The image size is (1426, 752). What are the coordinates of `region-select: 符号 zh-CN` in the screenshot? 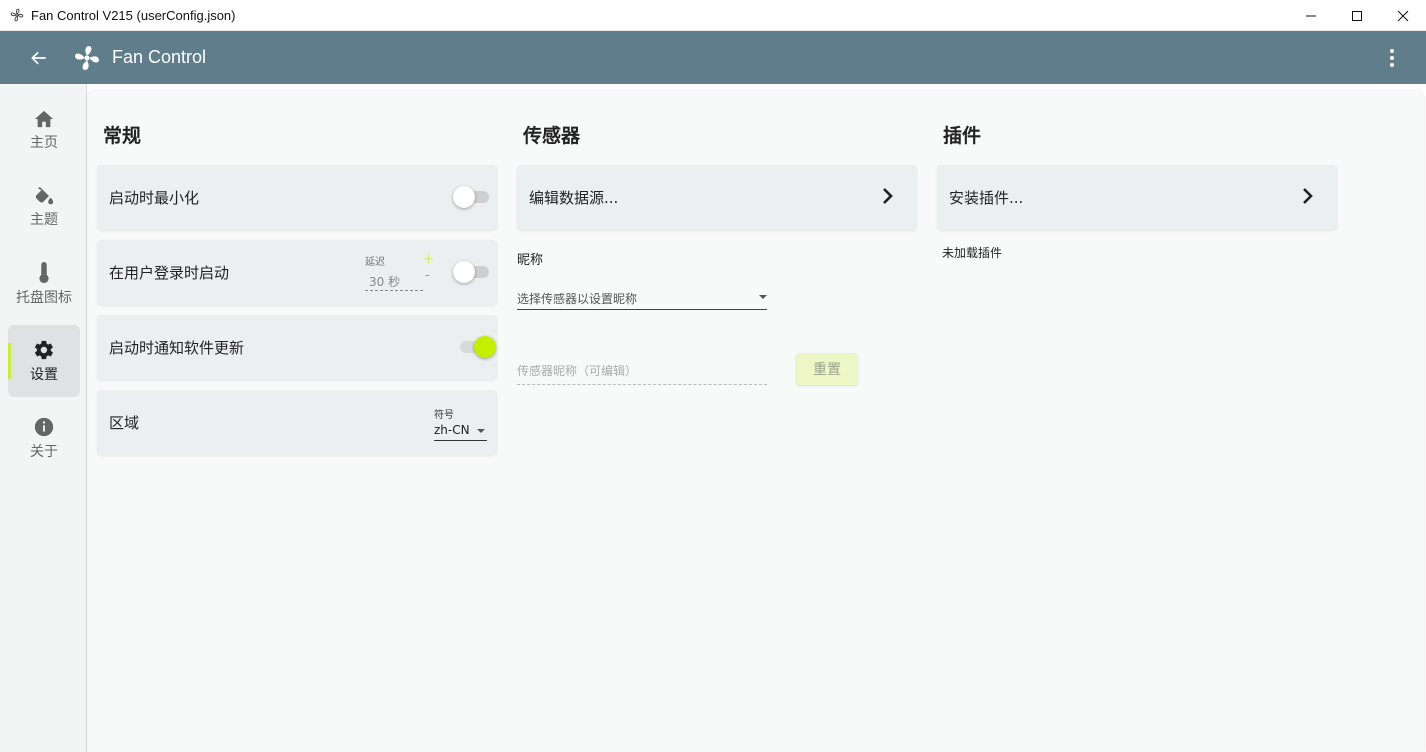 It's located at (460, 423).